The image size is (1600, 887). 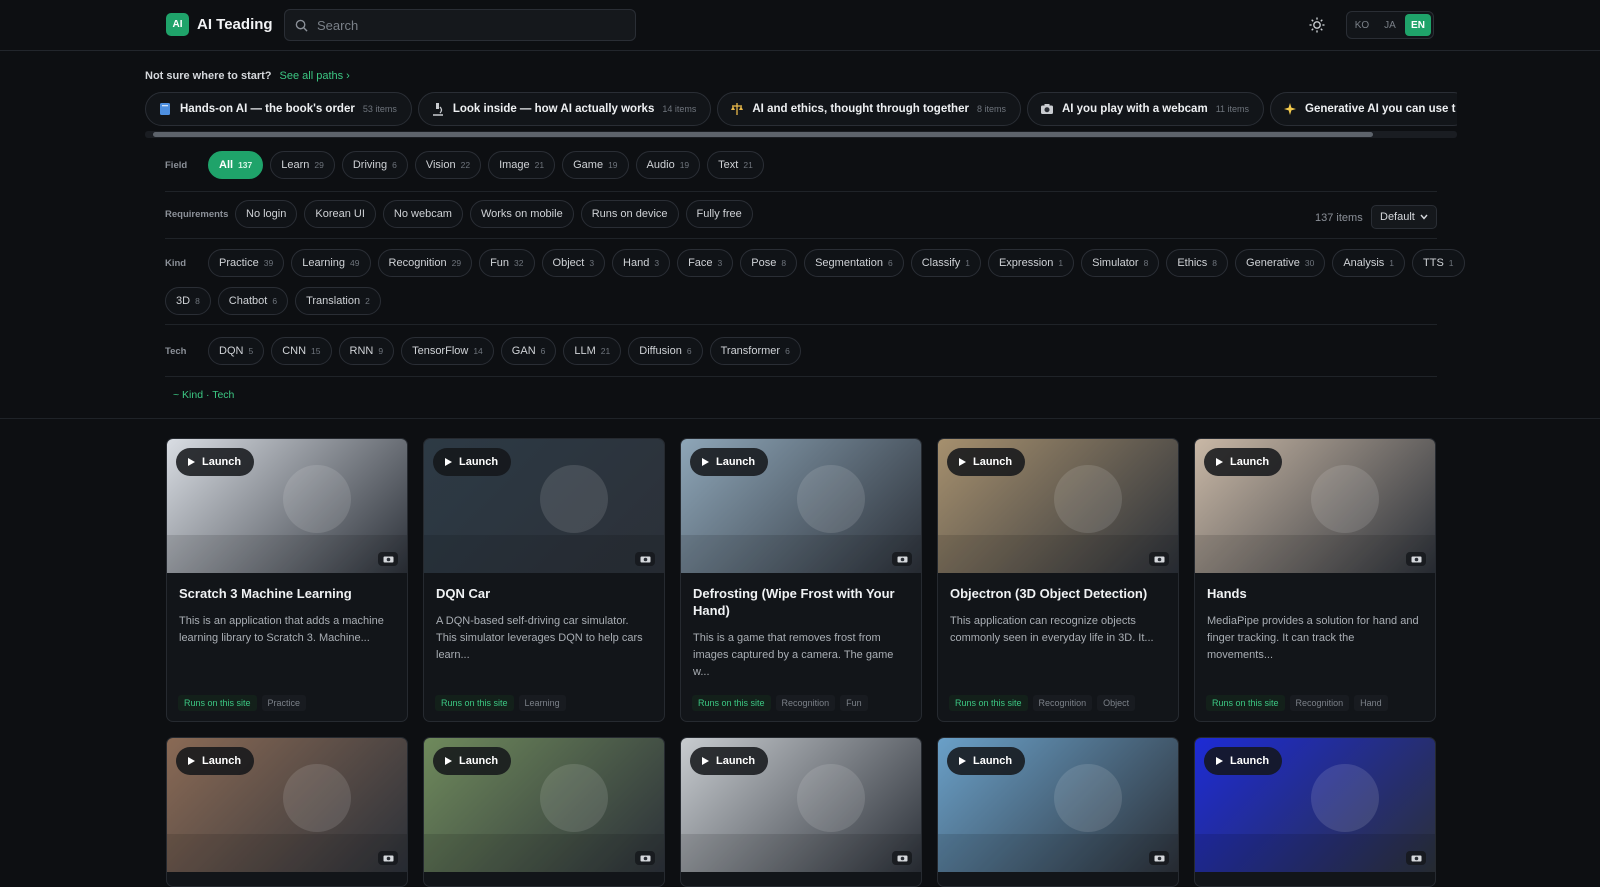 I want to click on filter-chip-field-vision: Vision 22, so click(x=448, y=165).